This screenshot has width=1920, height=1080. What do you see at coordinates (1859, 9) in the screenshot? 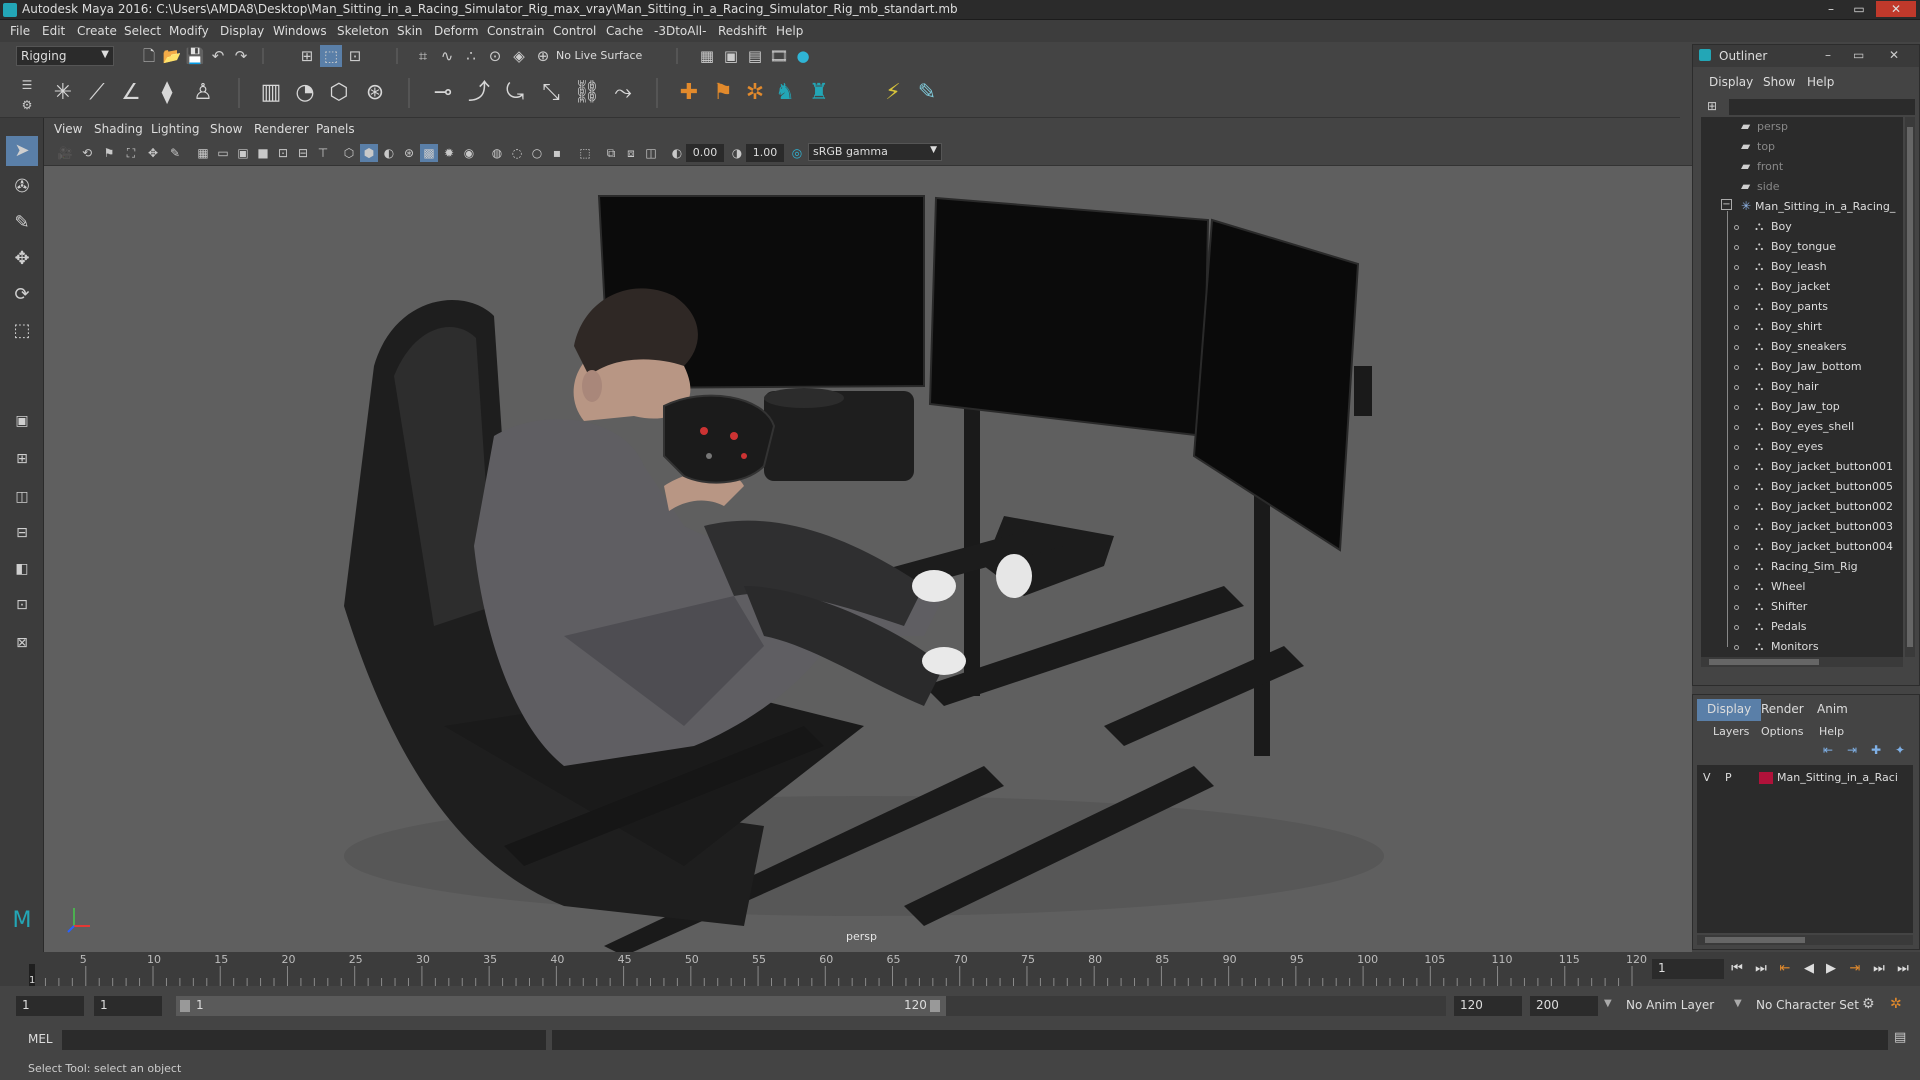
I see `maximize-button: ▭` at bounding box center [1859, 9].